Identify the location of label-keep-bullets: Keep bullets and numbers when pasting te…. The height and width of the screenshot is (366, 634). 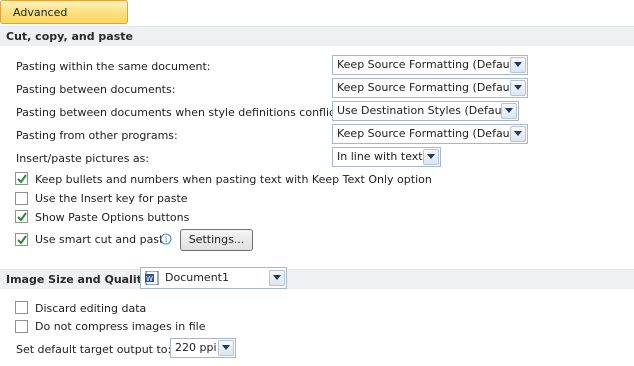
(233, 179).